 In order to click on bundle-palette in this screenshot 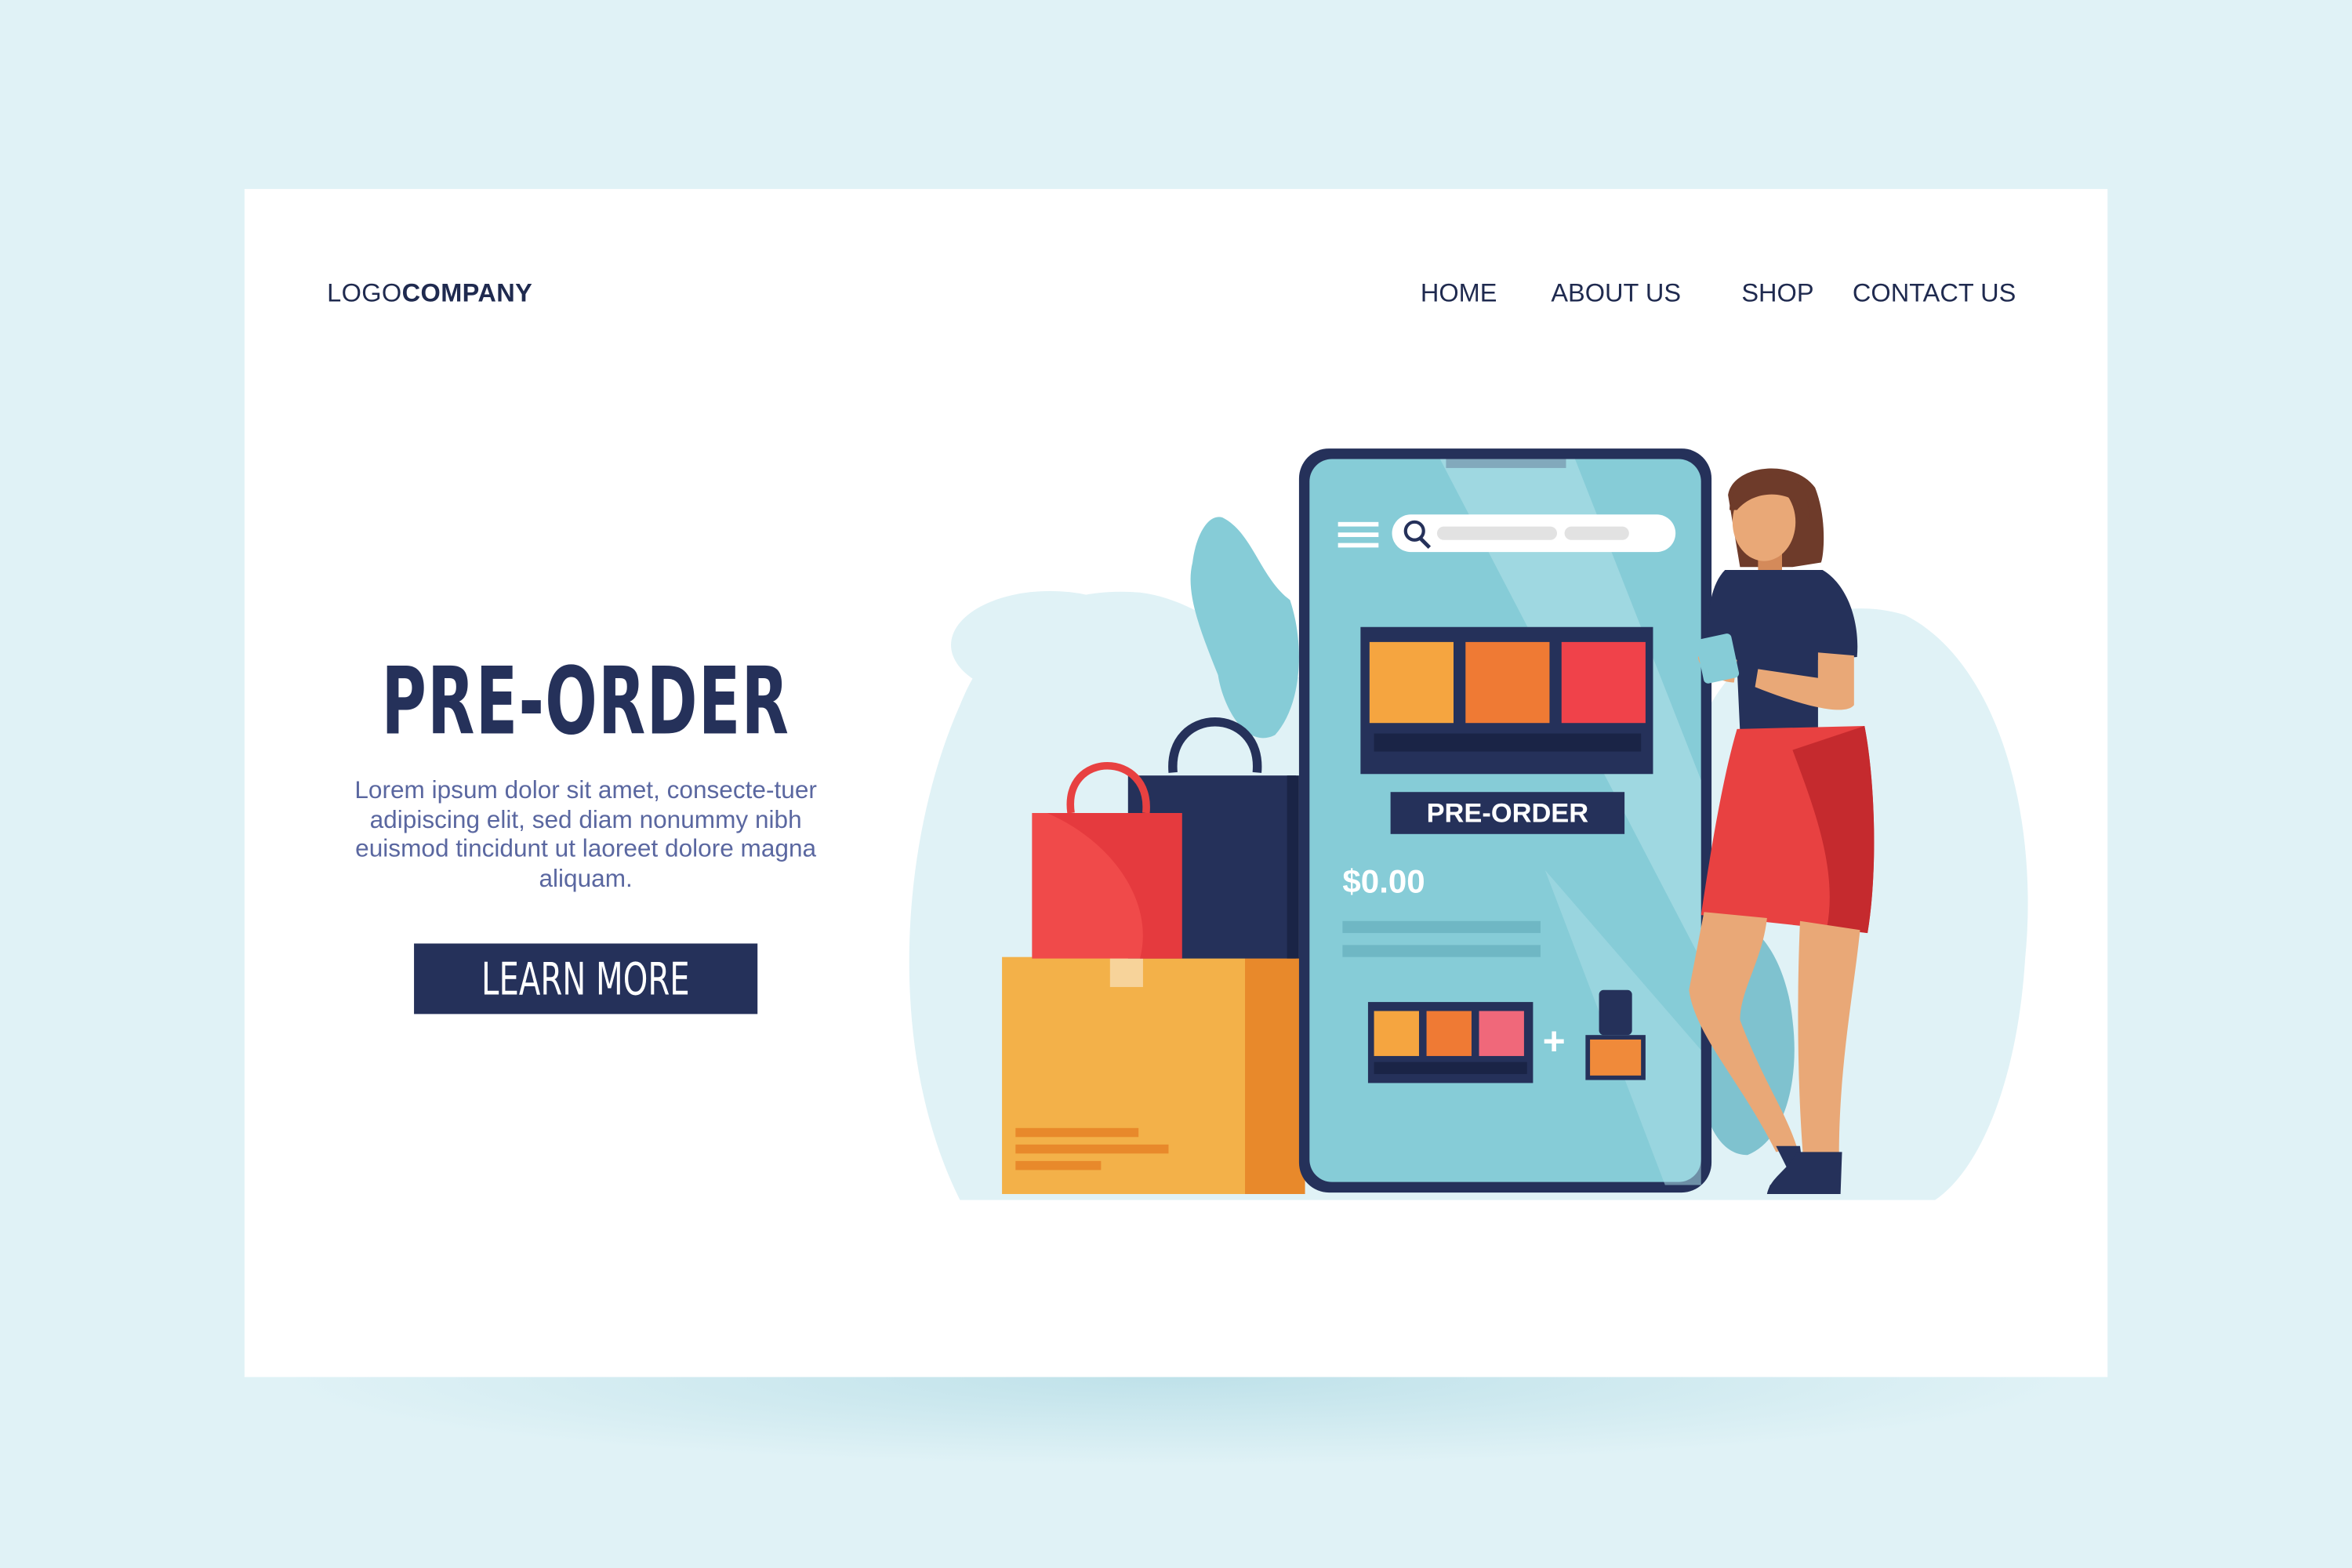, I will do `click(1450, 1042)`.